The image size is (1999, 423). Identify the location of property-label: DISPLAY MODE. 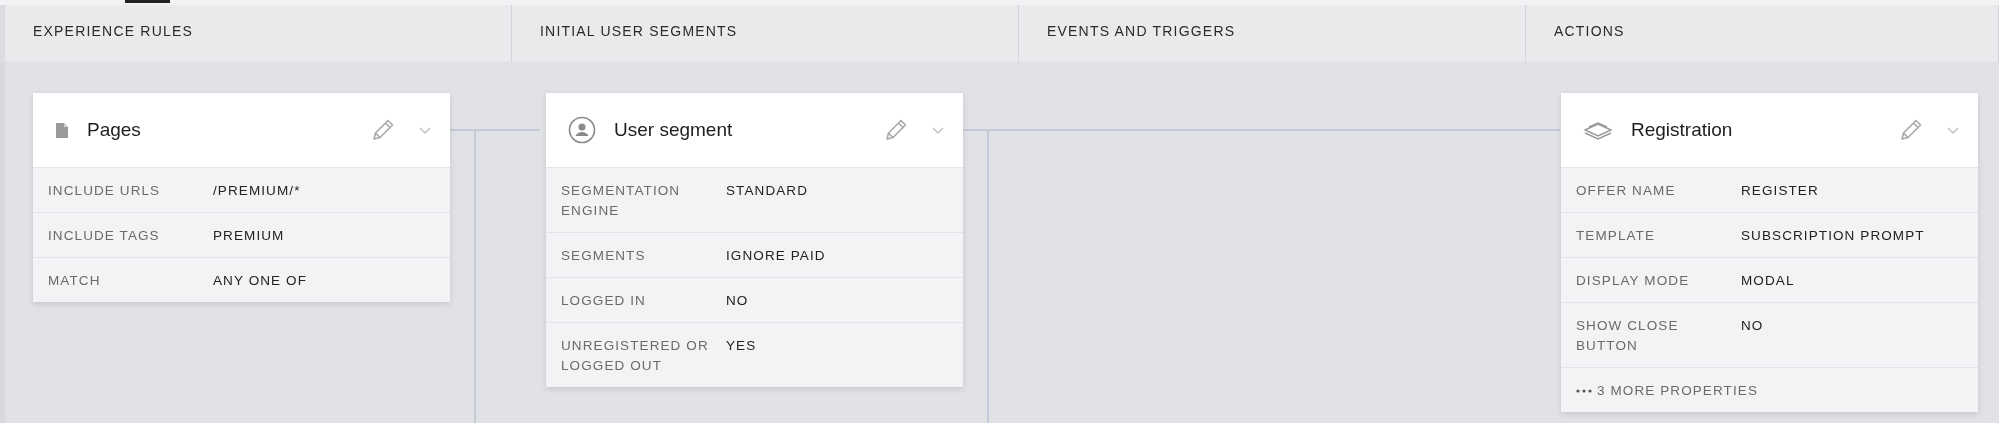
(1633, 281).